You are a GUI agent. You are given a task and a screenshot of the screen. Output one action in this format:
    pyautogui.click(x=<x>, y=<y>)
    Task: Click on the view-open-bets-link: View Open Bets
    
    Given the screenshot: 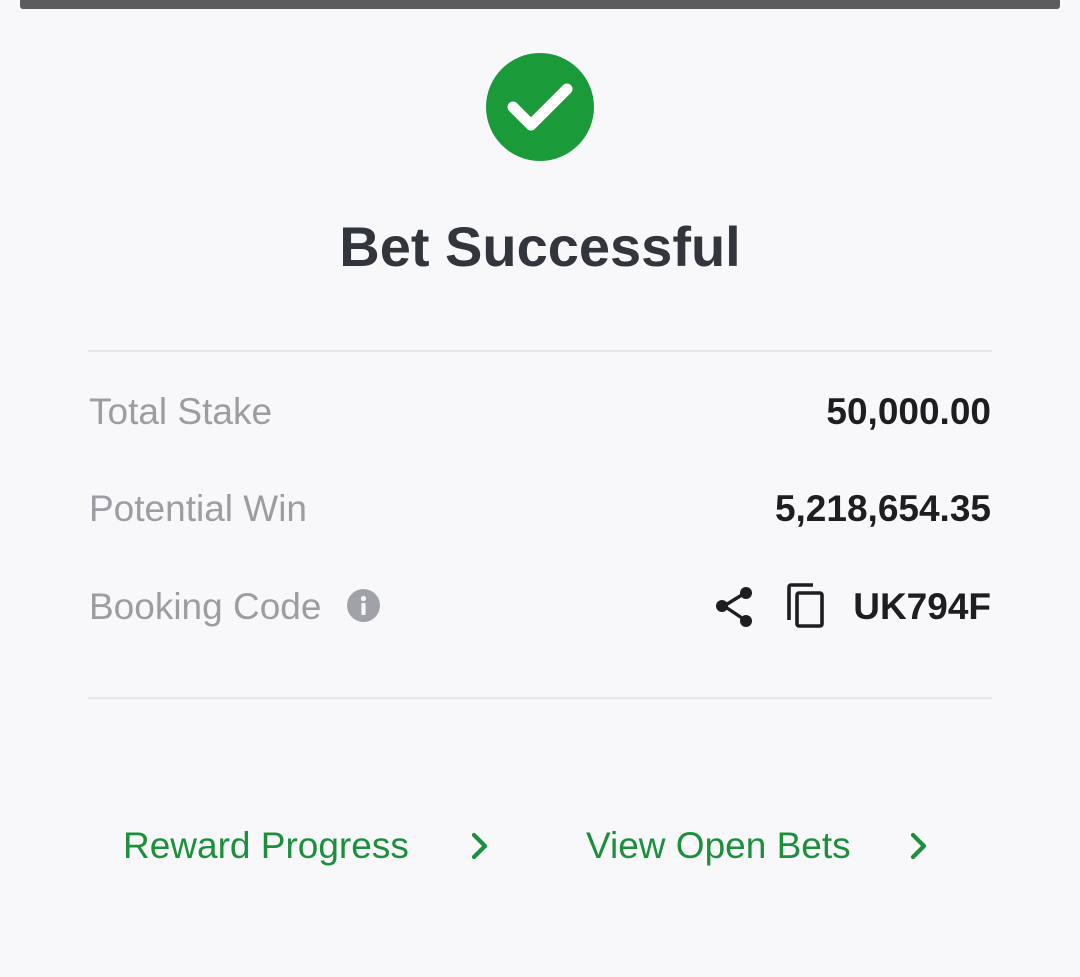 What is the action you would take?
    pyautogui.click(x=766, y=846)
    